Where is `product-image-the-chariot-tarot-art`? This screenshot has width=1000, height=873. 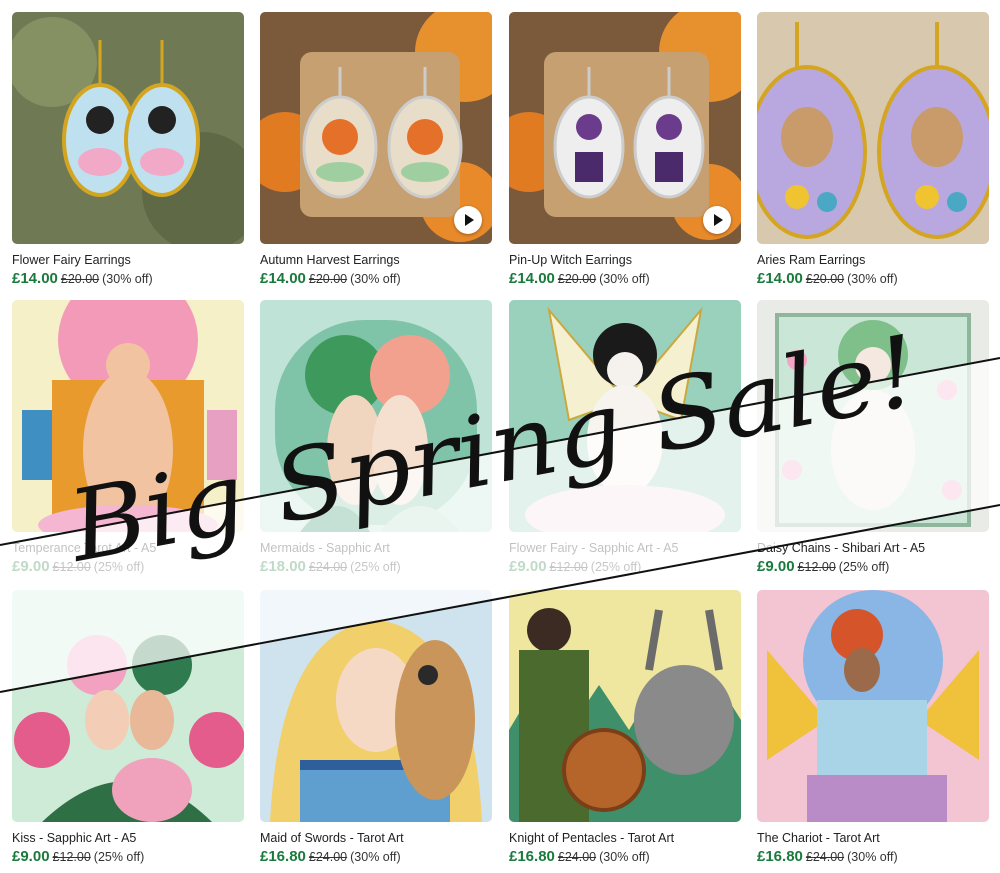
product-image-the-chariot-tarot-art is located at coordinates (873, 706).